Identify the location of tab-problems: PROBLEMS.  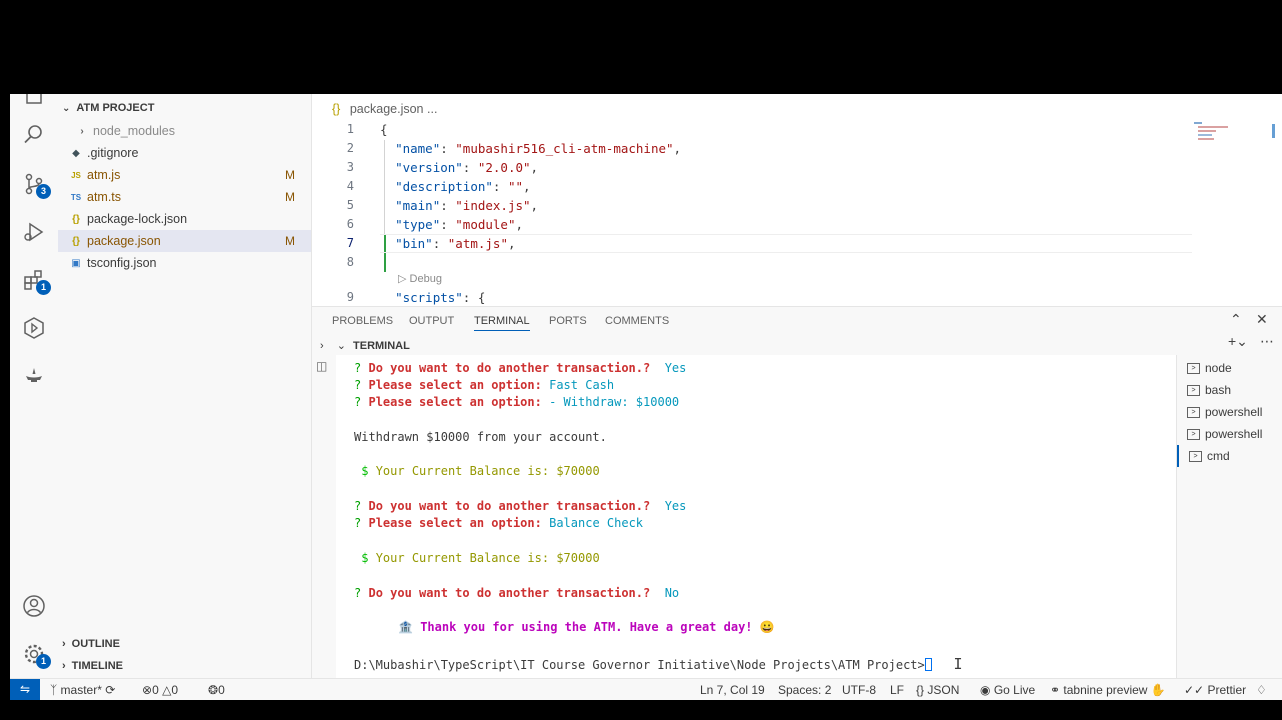
(362, 321).